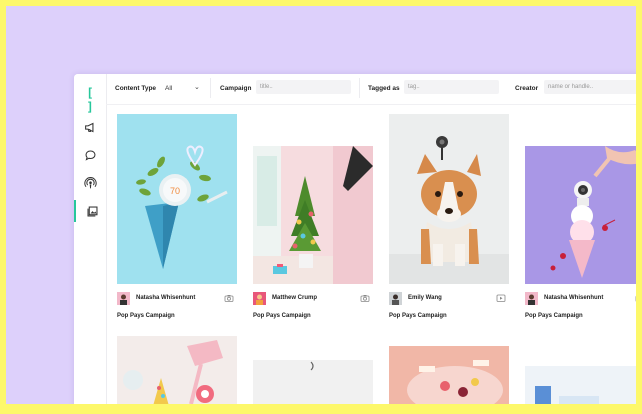 This screenshot has height=414, width=642. What do you see at coordinates (451, 87) in the screenshot?
I see `tag-input: tag..` at bounding box center [451, 87].